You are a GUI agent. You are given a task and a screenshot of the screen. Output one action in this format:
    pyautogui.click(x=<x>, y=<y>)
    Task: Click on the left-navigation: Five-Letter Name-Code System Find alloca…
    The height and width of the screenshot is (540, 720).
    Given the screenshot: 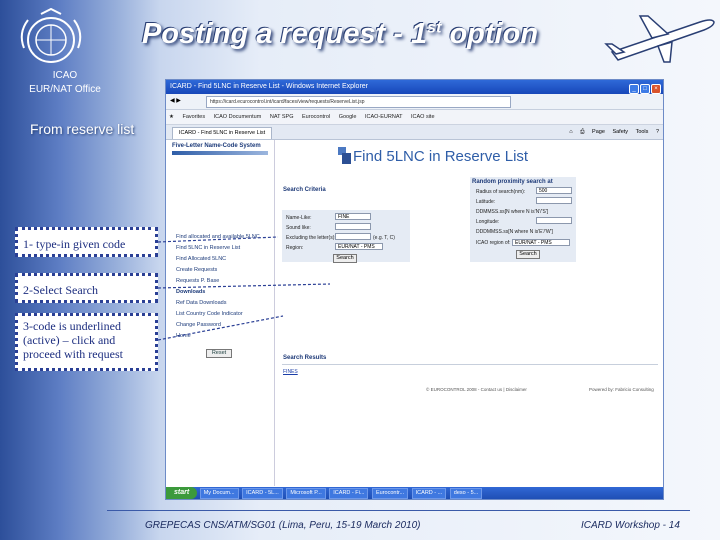 What is the action you would take?
    pyautogui.click(x=220, y=313)
    